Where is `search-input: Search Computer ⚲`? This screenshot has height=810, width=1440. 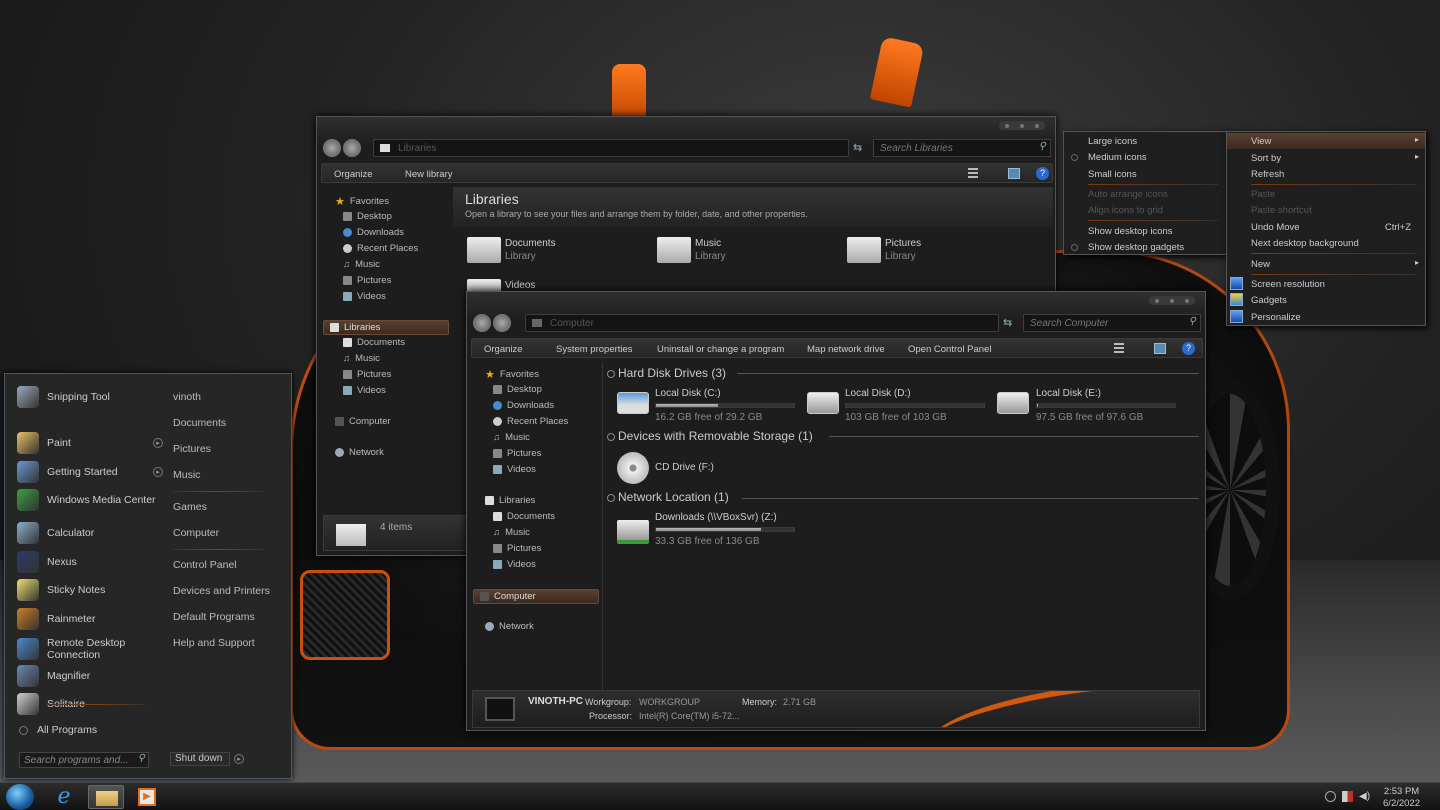 search-input: Search Computer ⚲ is located at coordinates (1112, 323).